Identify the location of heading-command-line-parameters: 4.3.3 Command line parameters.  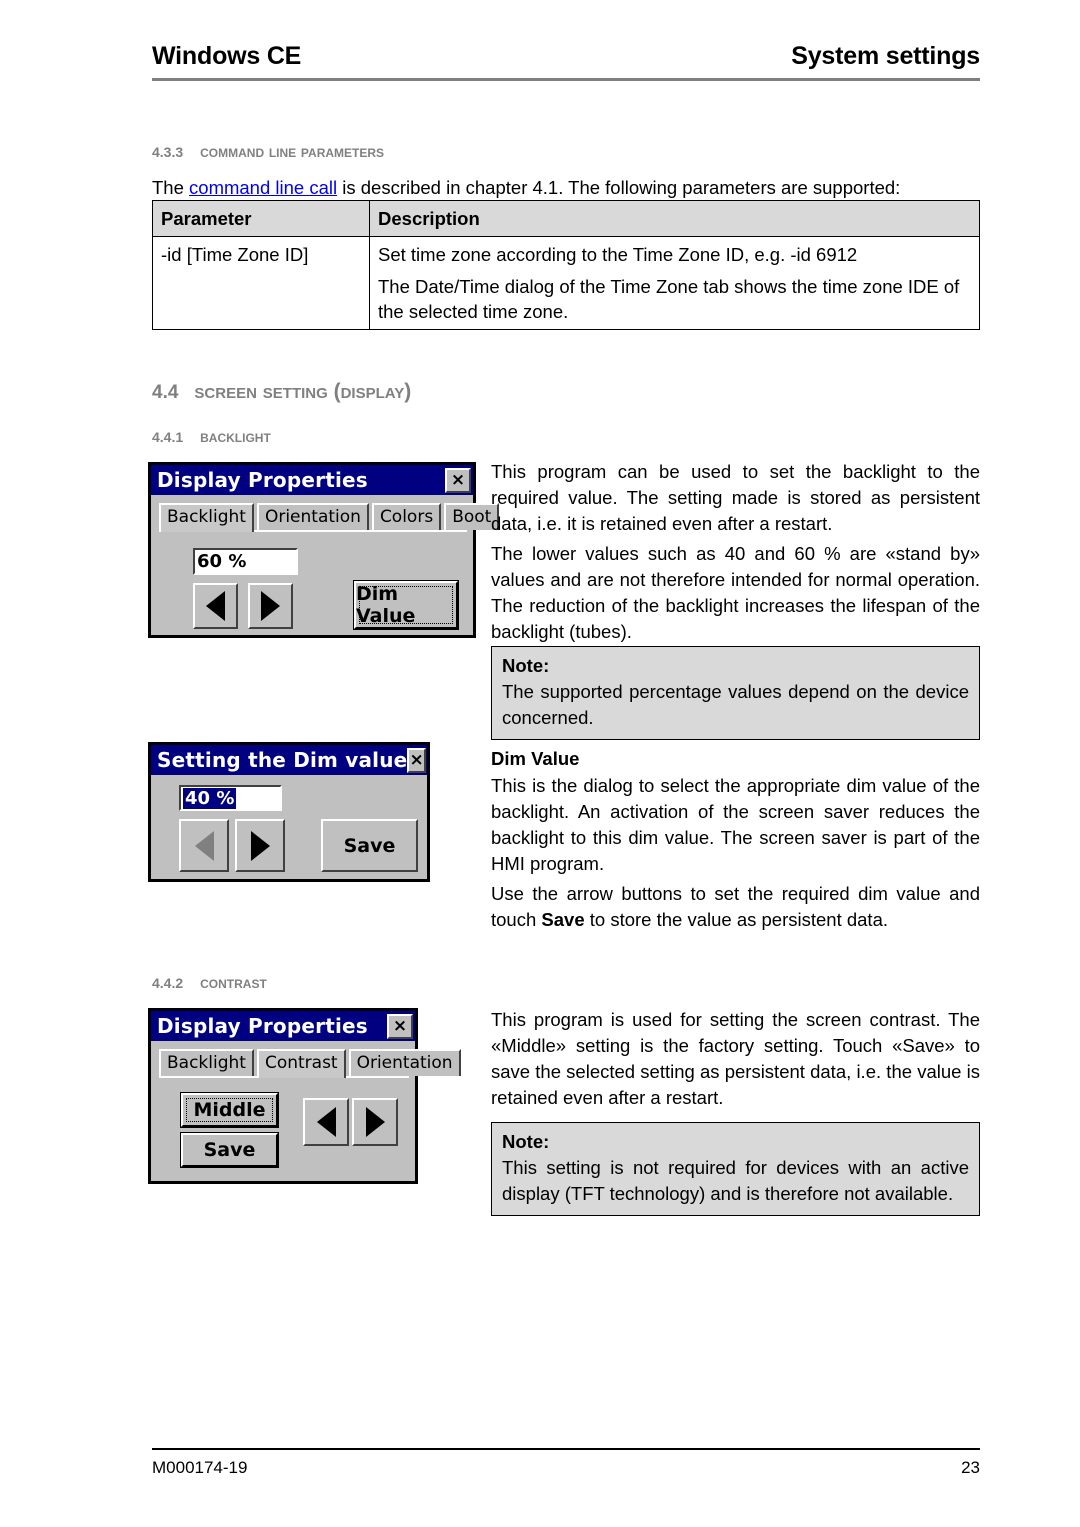
(268, 152).